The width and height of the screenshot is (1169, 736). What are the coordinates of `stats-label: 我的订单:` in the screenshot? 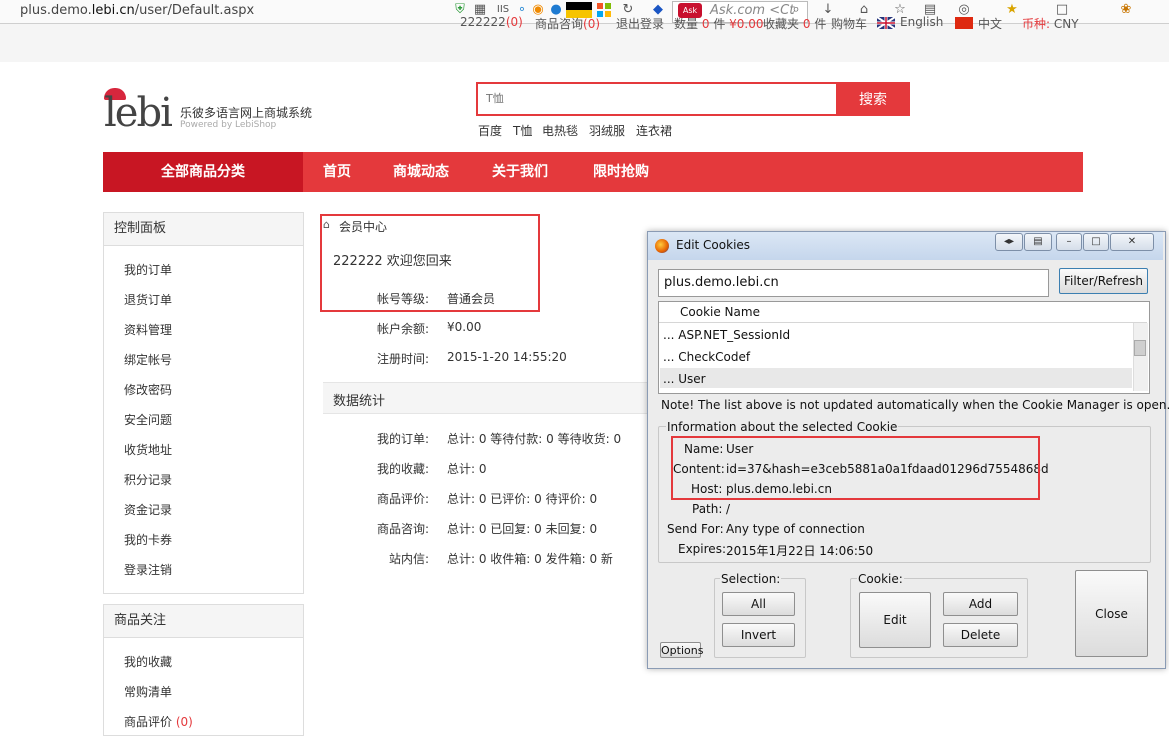 It's located at (403, 439).